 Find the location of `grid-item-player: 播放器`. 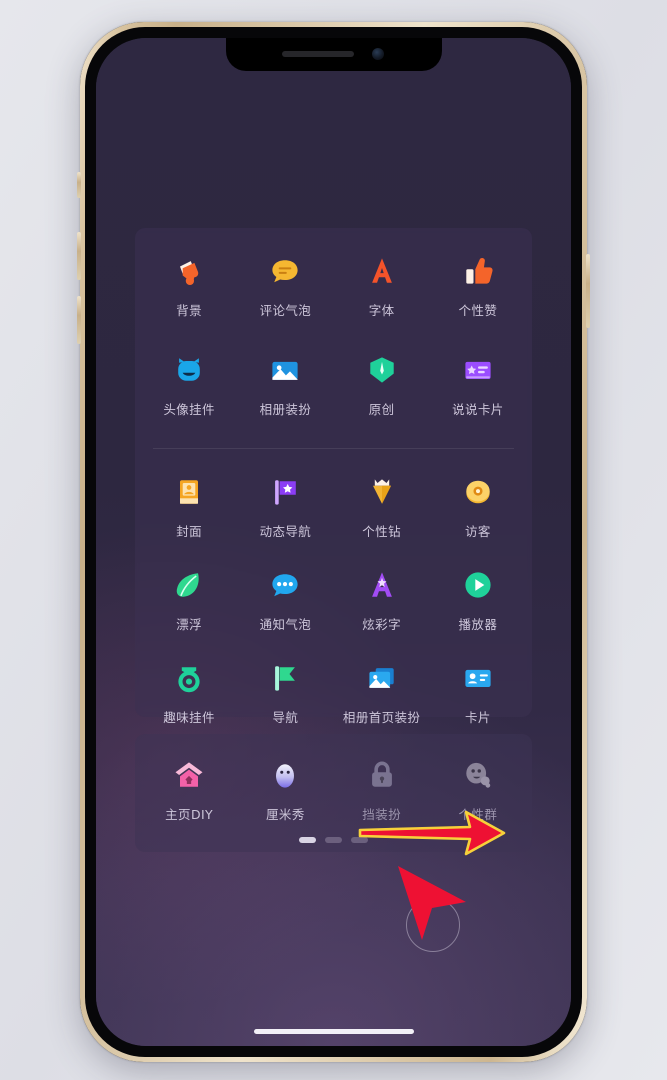

grid-item-player: 播放器 is located at coordinates (478, 602).